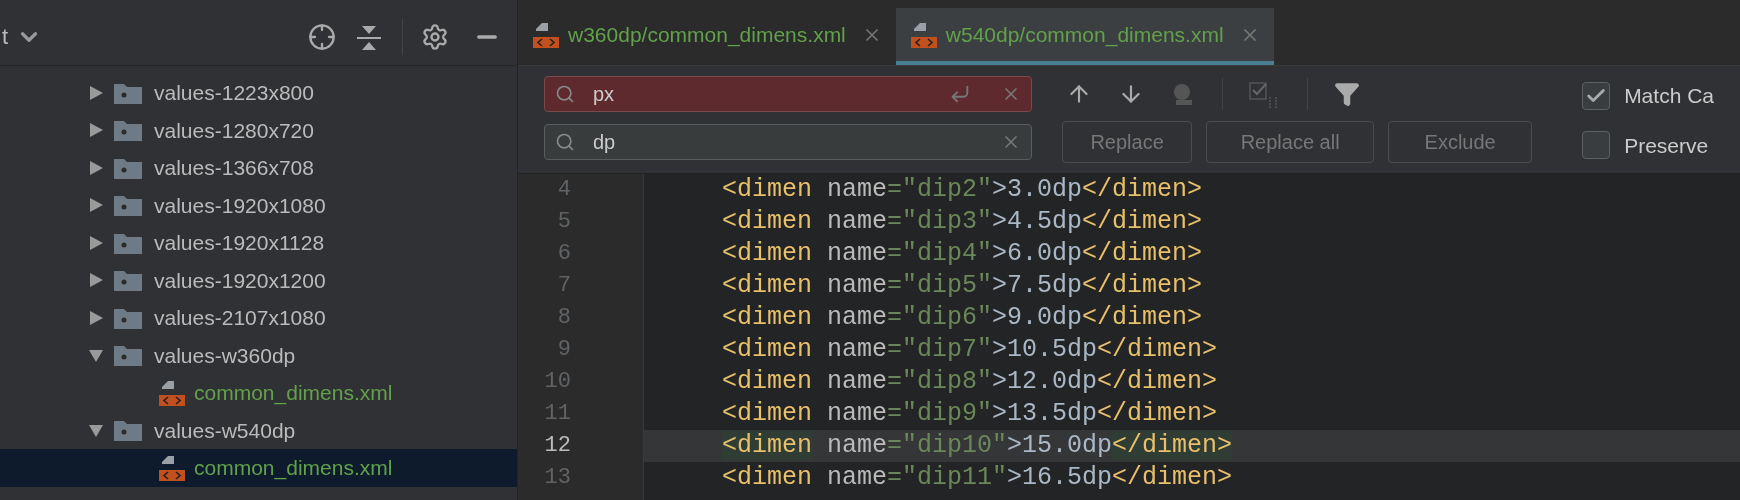 This screenshot has width=1740, height=500. What do you see at coordinates (557, 446) in the screenshot?
I see `line-number: 12` at bounding box center [557, 446].